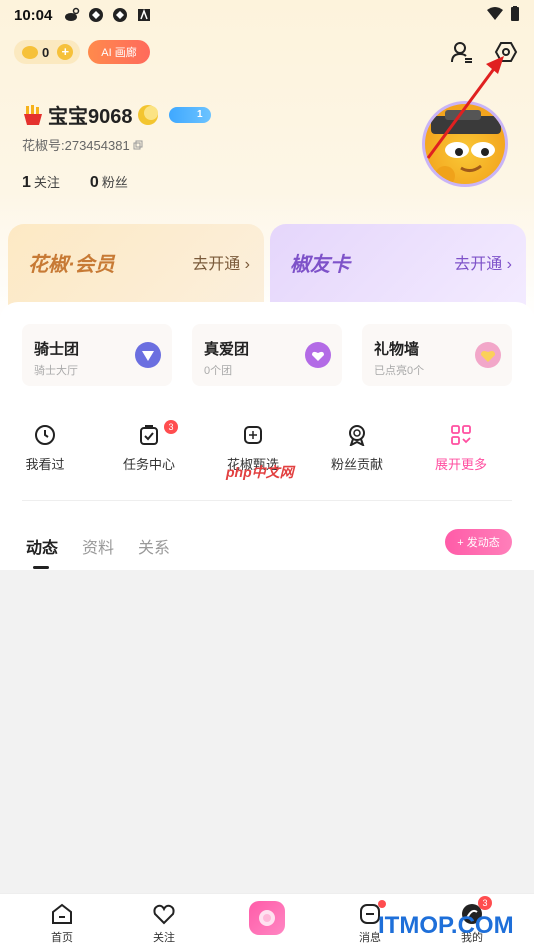  I want to click on tab-profile-info: 资料, so click(98, 546).